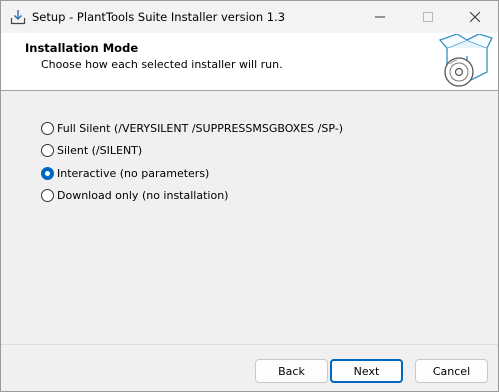  Describe the element at coordinates (291, 371) in the screenshot. I see `back-button: Back` at that location.